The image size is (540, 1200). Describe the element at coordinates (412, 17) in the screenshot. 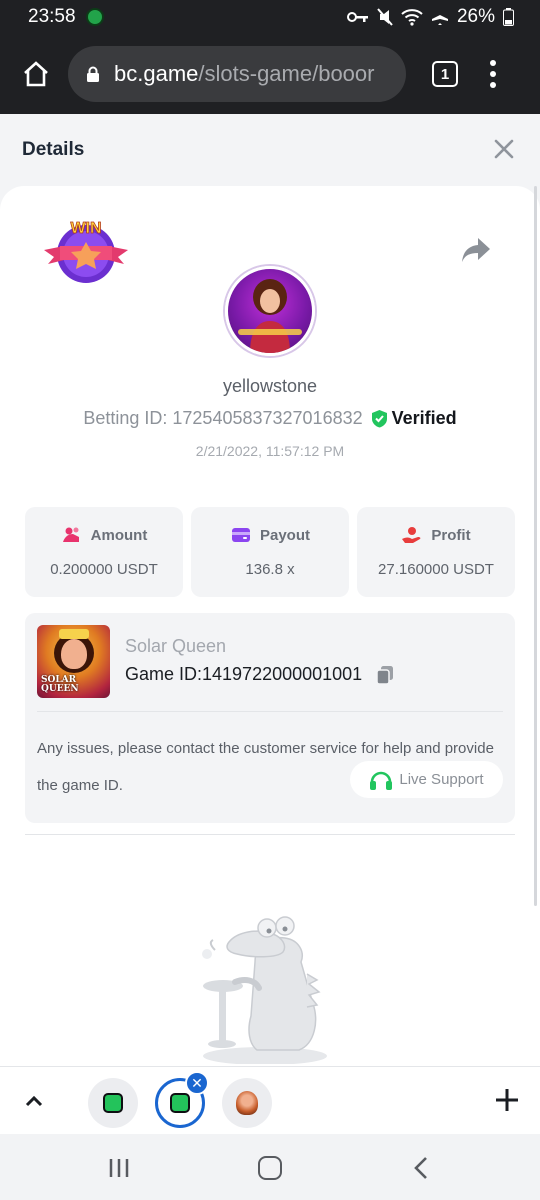

I see `wifi-icon` at that location.